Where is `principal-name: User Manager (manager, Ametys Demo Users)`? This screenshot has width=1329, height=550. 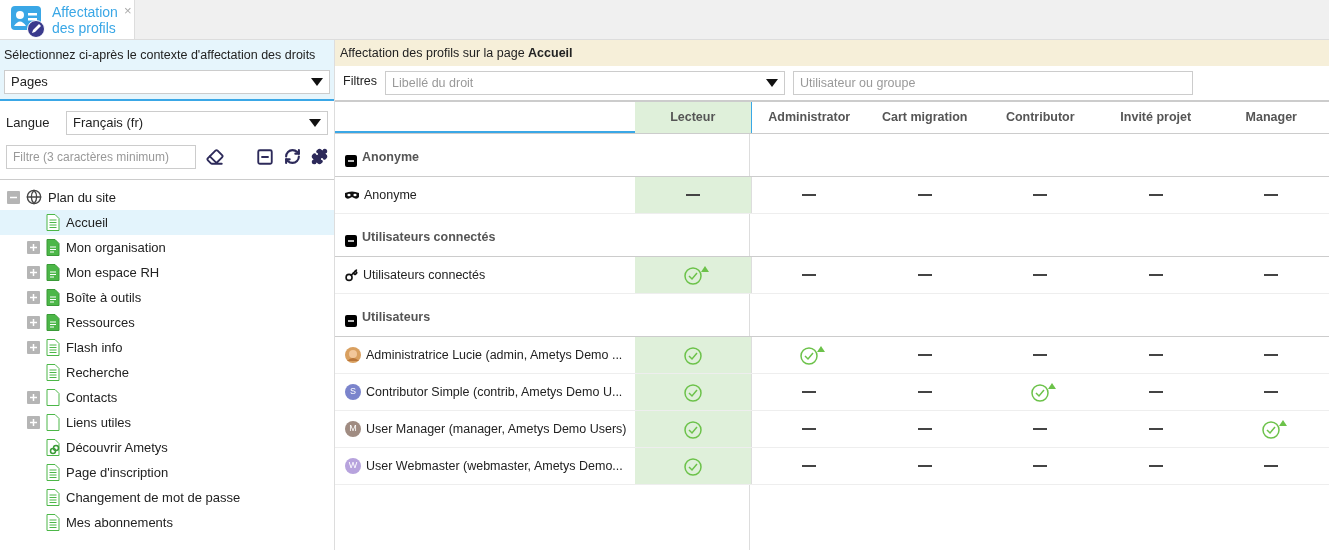 principal-name: User Manager (manager, Ametys Demo Users) is located at coordinates (496, 429).